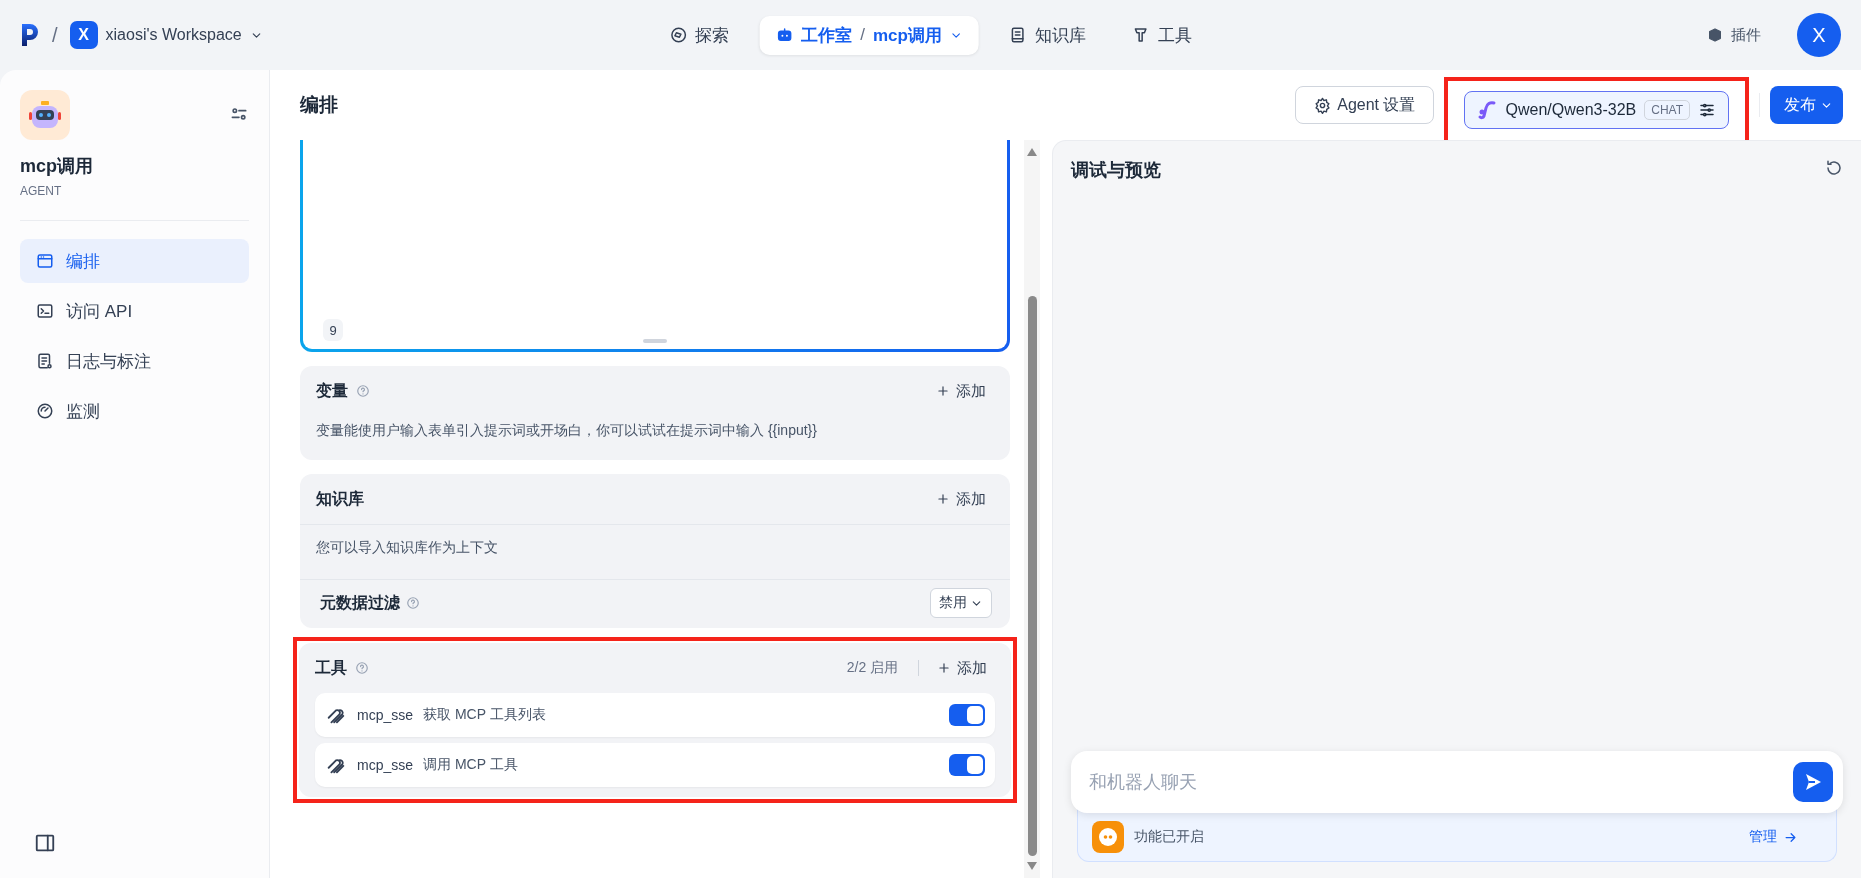 The width and height of the screenshot is (1861, 878). Describe the element at coordinates (1032, 509) in the screenshot. I see `scrollbar` at that location.